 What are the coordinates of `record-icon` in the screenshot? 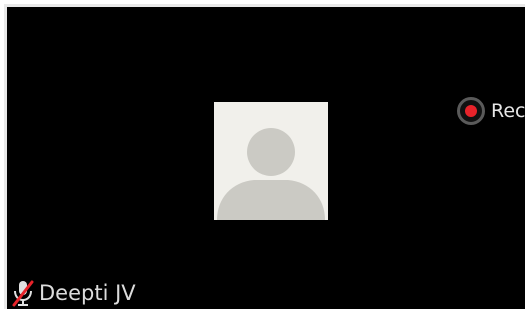 It's located at (471, 111).